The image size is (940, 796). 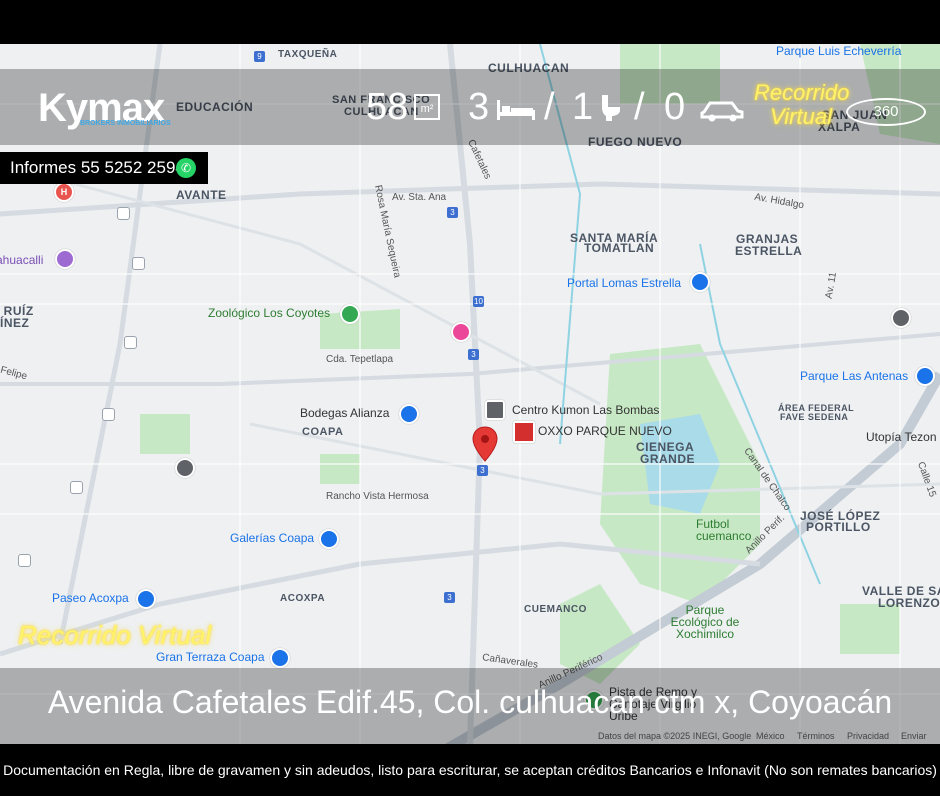 I want to click on neighborhood-label: CUEMANCO, so click(x=555, y=609).